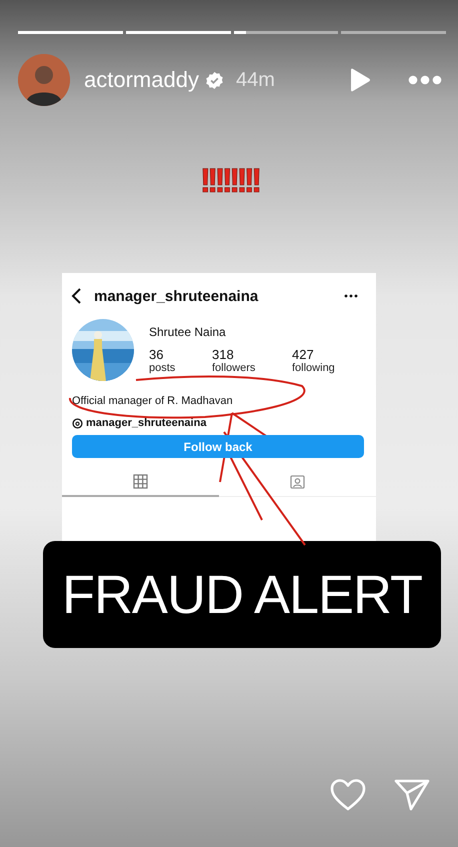  Describe the element at coordinates (156, 354) in the screenshot. I see `stat-count: 36` at that location.